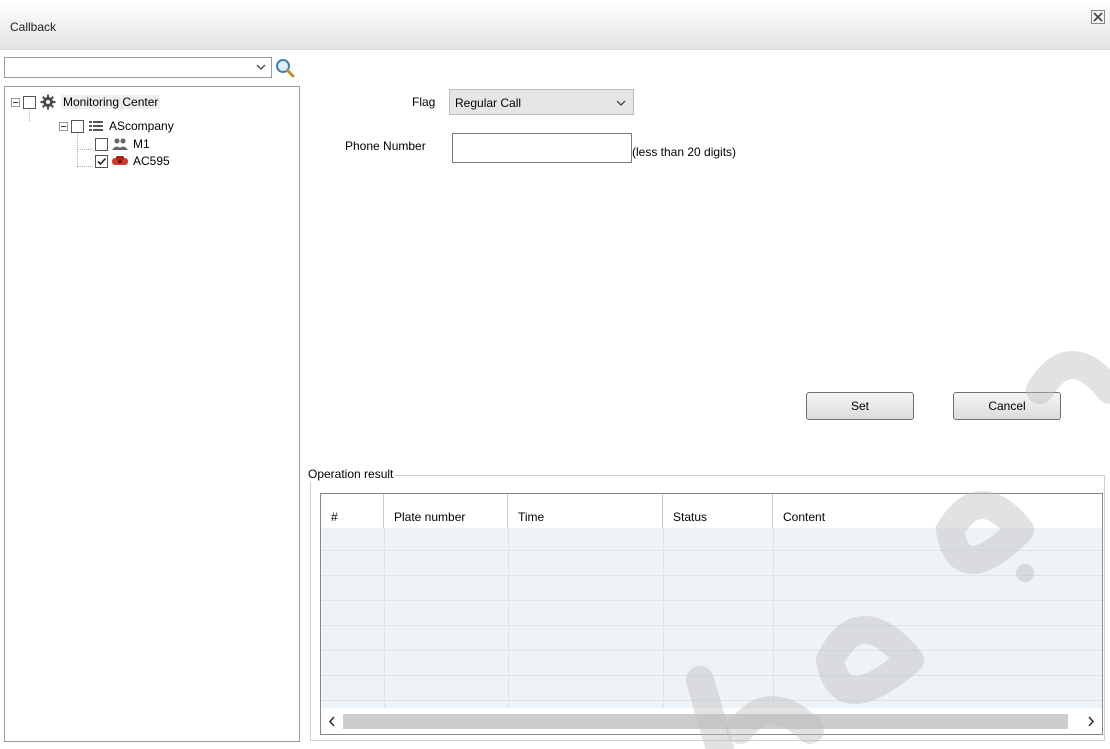 This screenshot has width=1110, height=749. I want to click on tree-node-monitoring-center: Monitoring Center, so click(86, 102).